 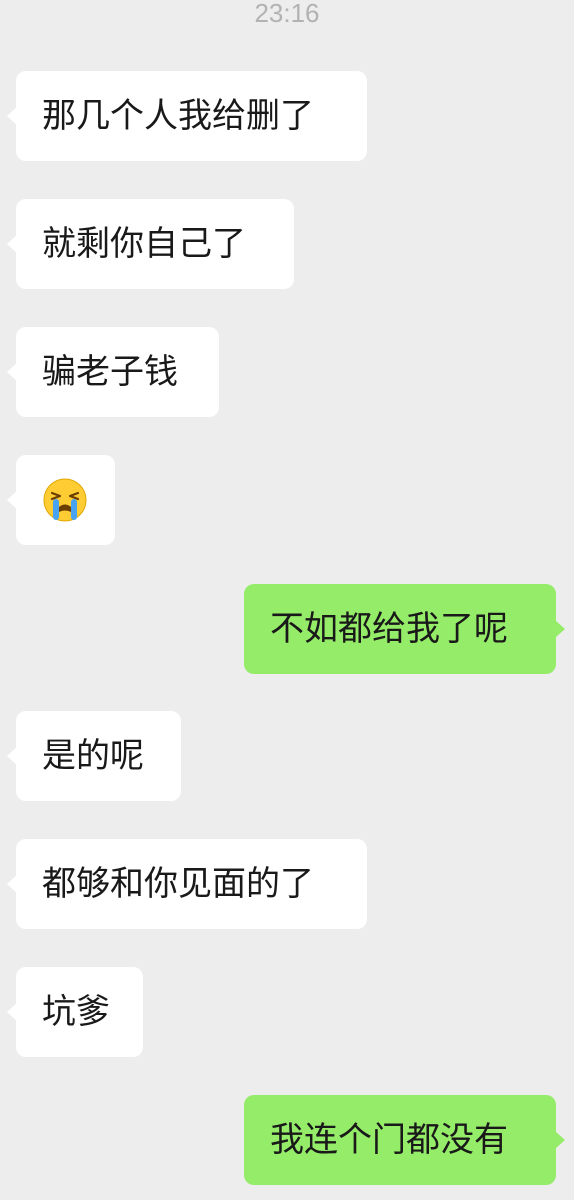 I want to click on message-bubble-incoming: 是的呢, so click(x=94, y=756).